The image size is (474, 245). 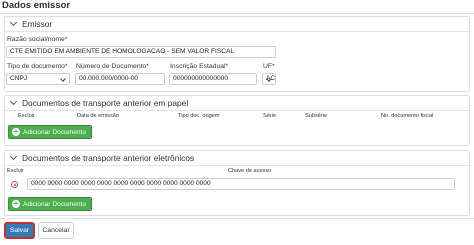 What do you see at coordinates (37, 24) in the screenshot?
I see `emissor-section-title: Emissor` at bounding box center [37, 24].